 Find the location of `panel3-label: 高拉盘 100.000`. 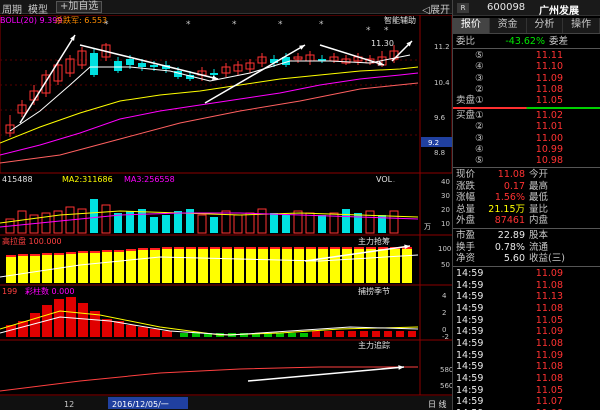

panel3-label: 高拉盘 100.000 is located at coordinates (32, 241).